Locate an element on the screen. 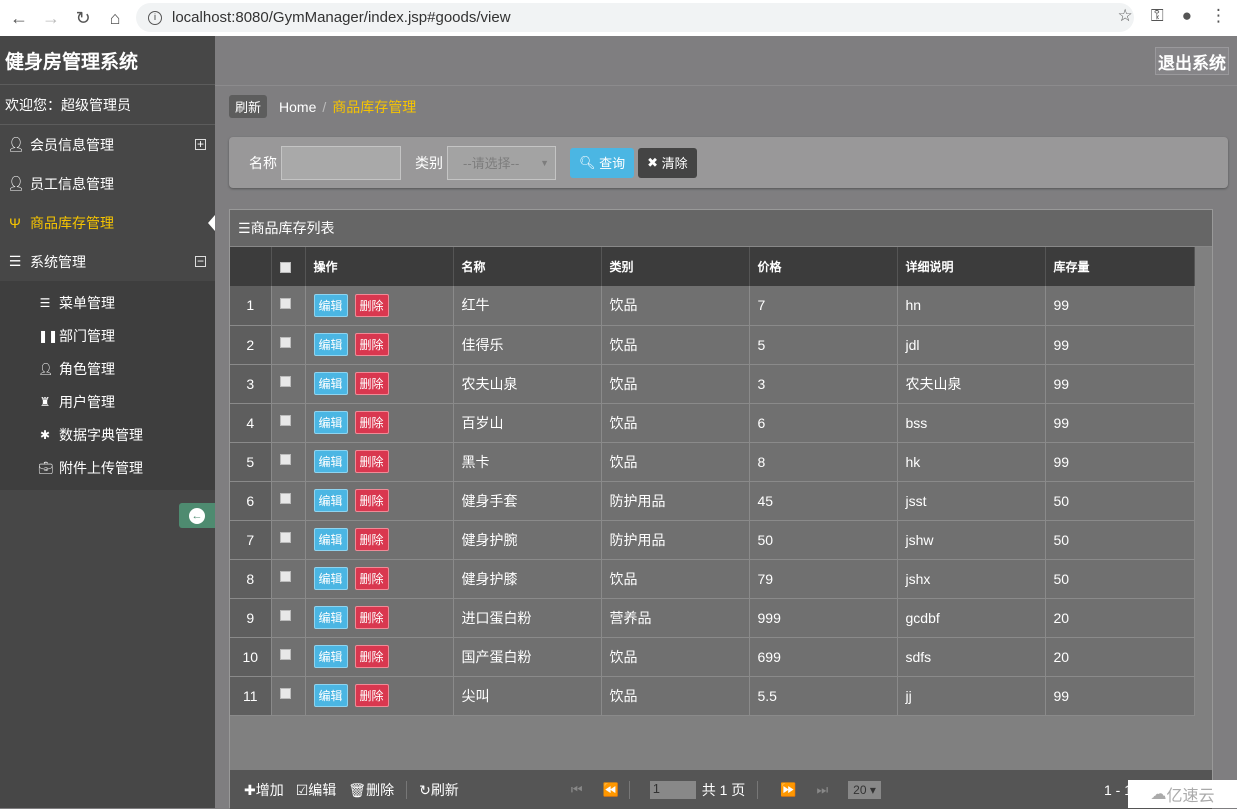 The height and width of the screenshot is (809, 1237). next-page-icon: ⏩ is located at coordinates (788, 790).